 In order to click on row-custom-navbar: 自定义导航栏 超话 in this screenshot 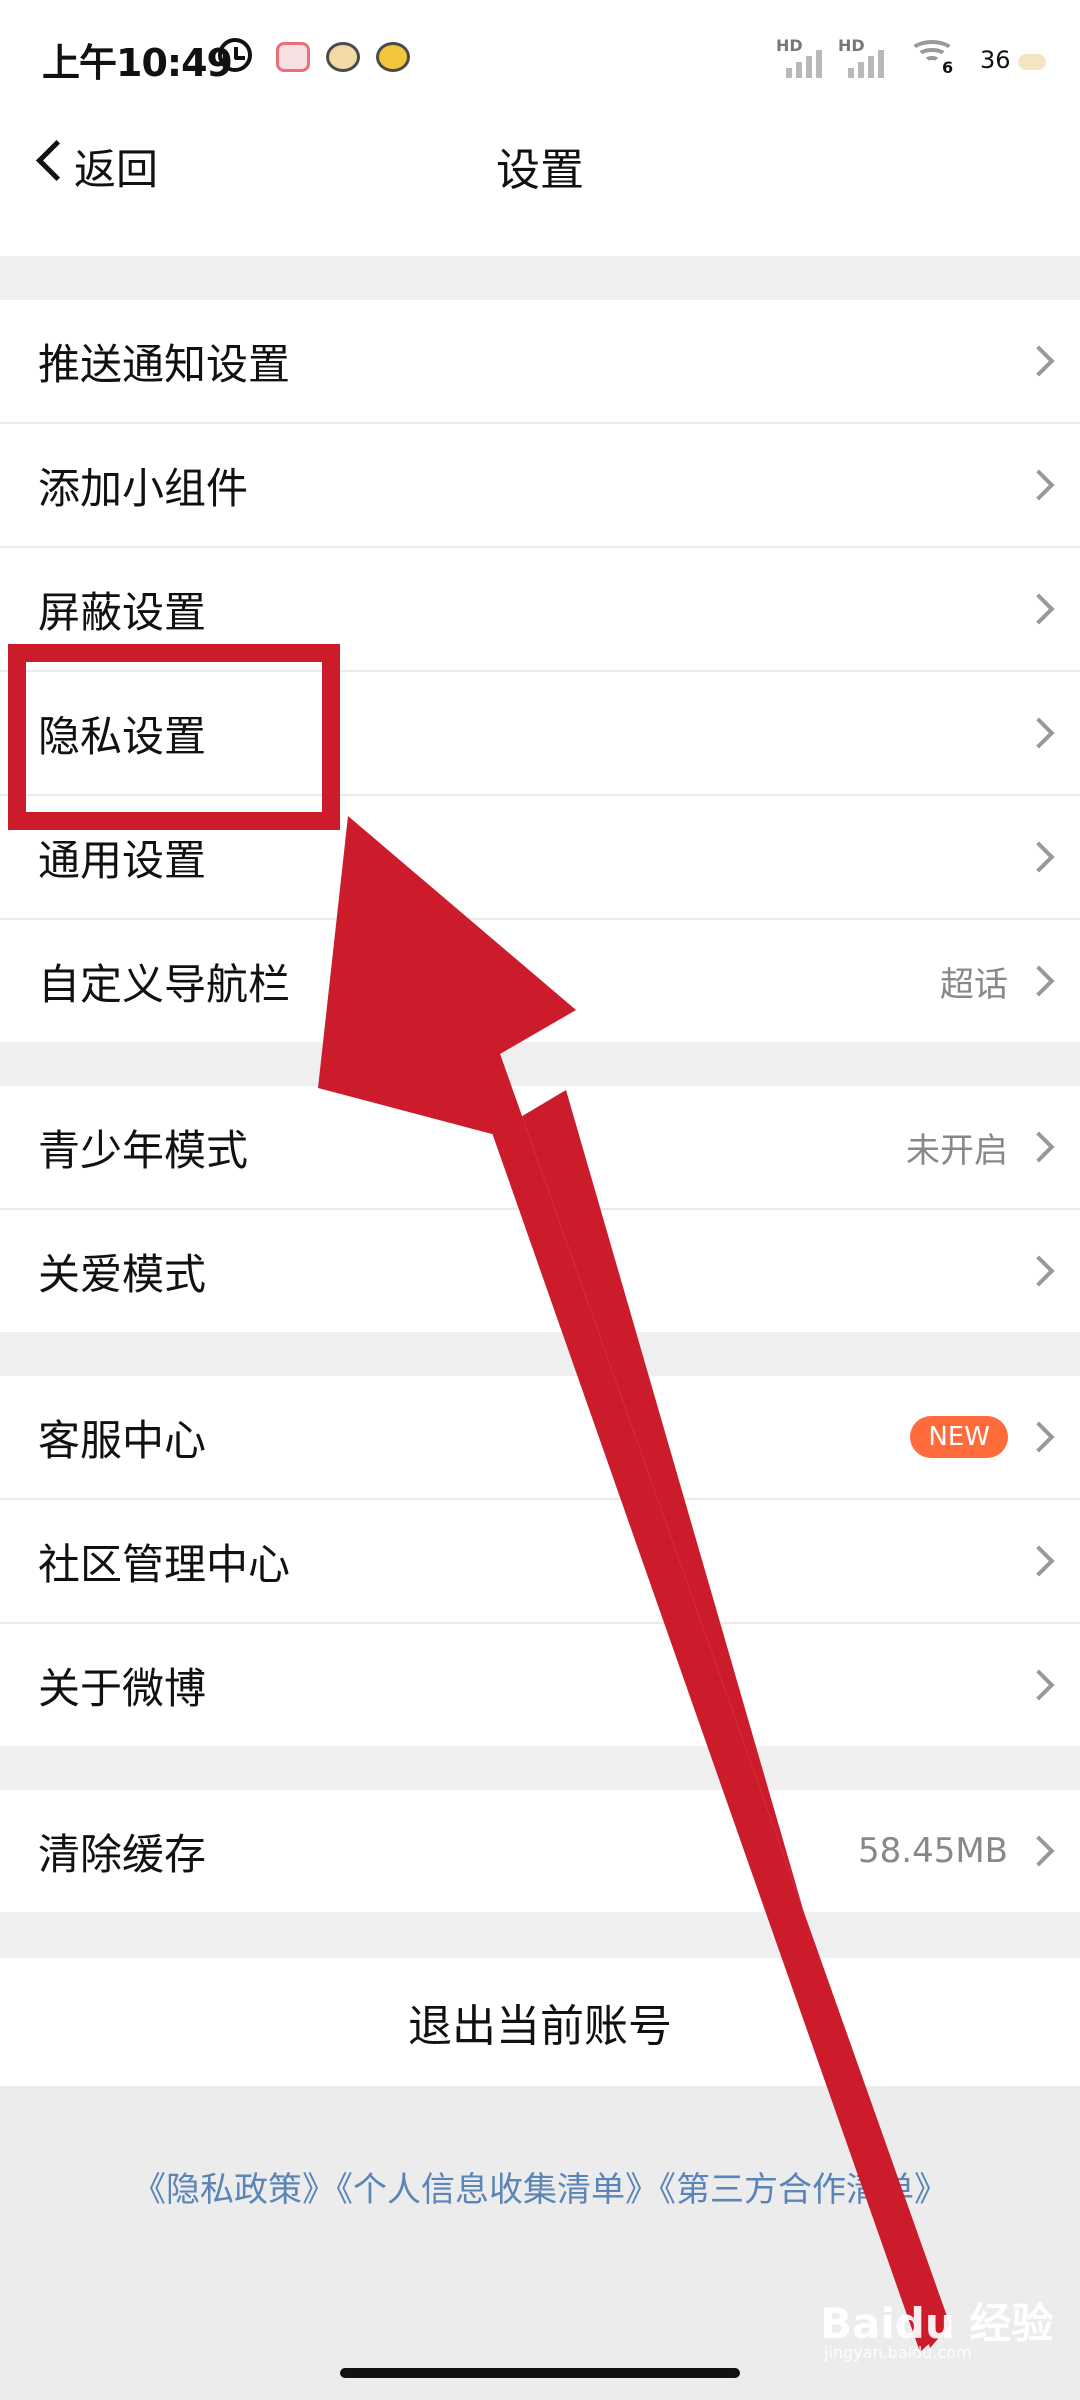, I will do `click(540, 981)`.